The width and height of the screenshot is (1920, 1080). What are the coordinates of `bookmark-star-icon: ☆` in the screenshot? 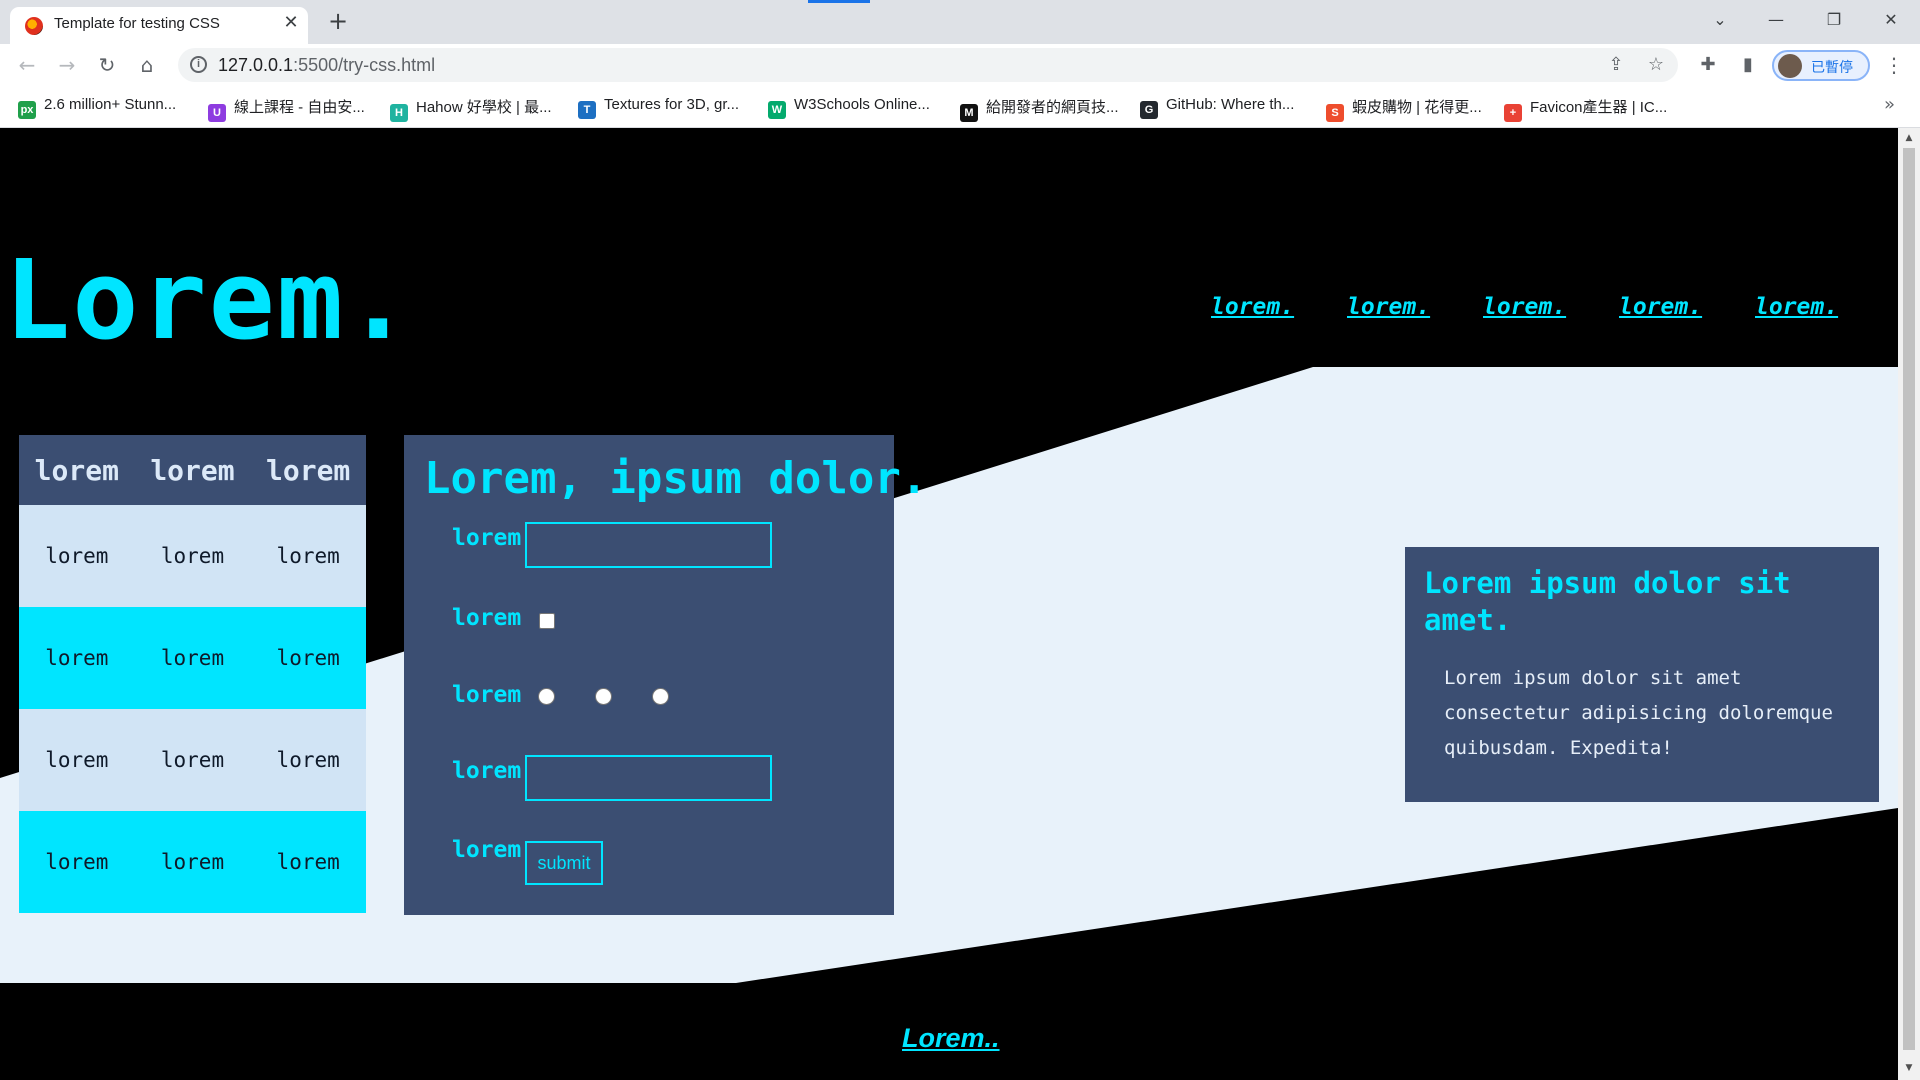 It's located at (1656, 65).